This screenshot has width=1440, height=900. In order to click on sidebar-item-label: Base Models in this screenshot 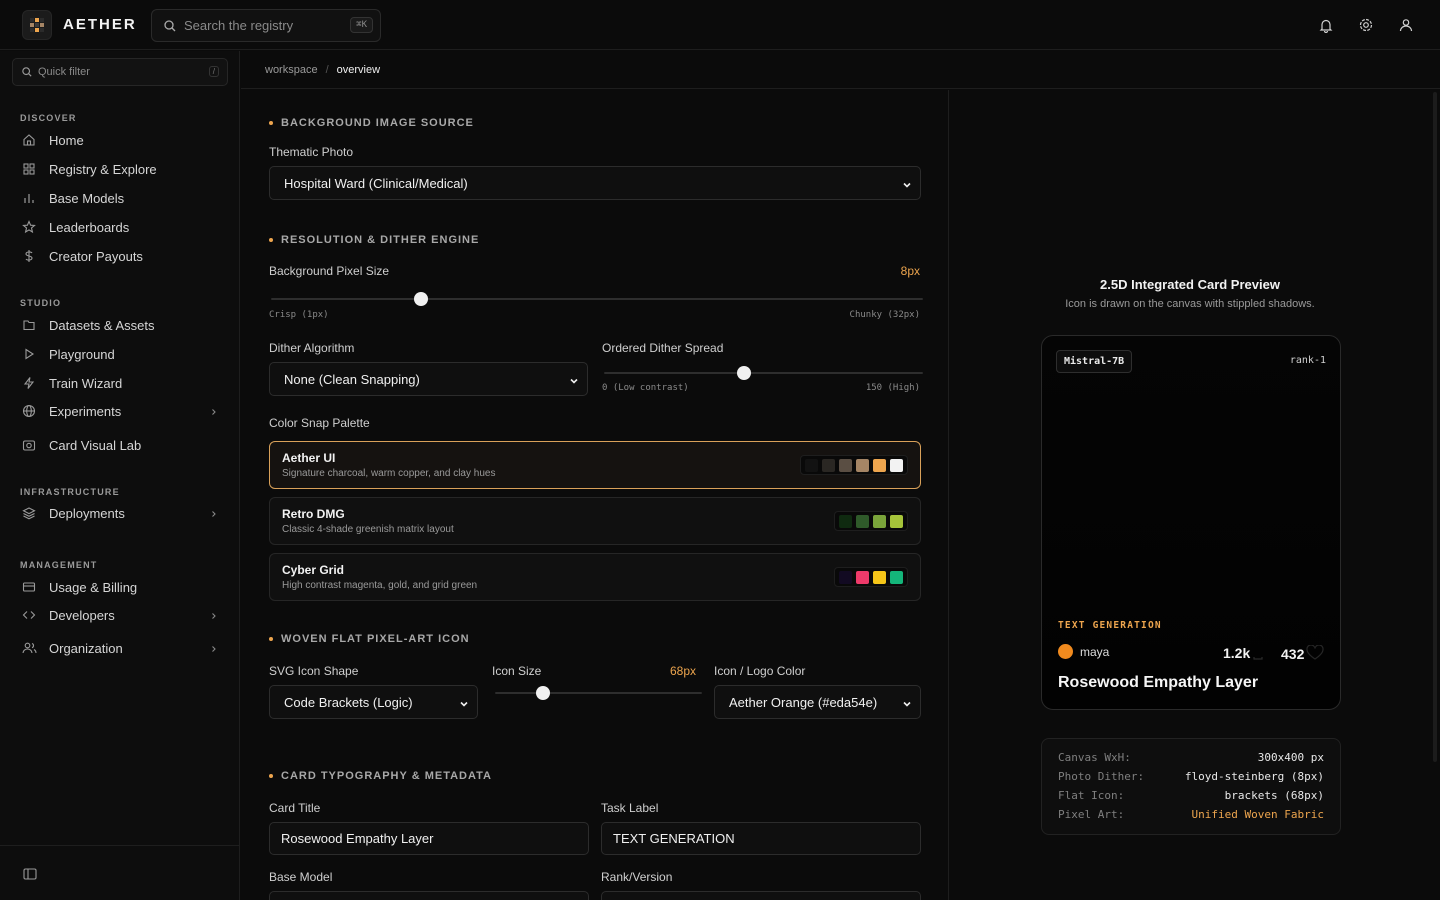, I will do `click(87, 198)`.